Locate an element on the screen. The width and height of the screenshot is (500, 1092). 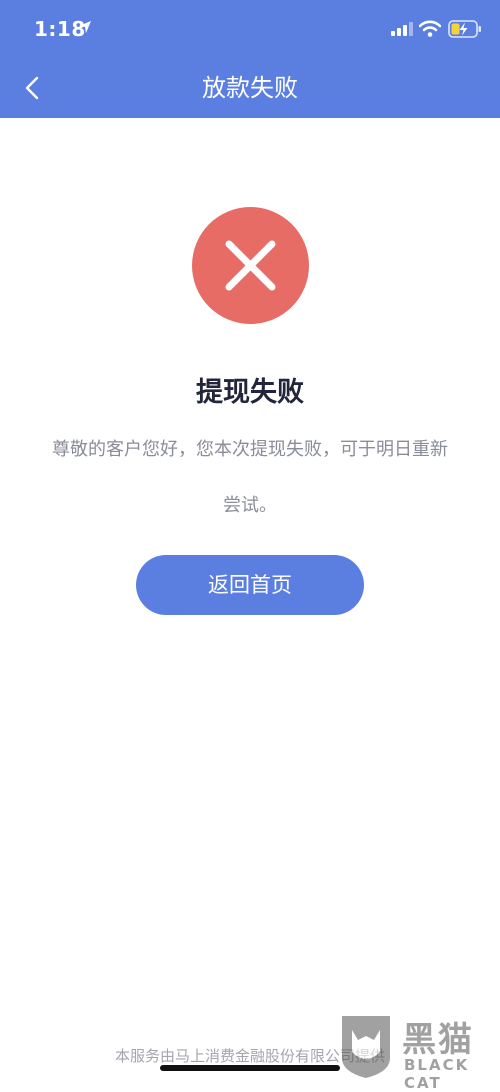
header: 1:18 放款失败 is located at coordinates (250, 59).